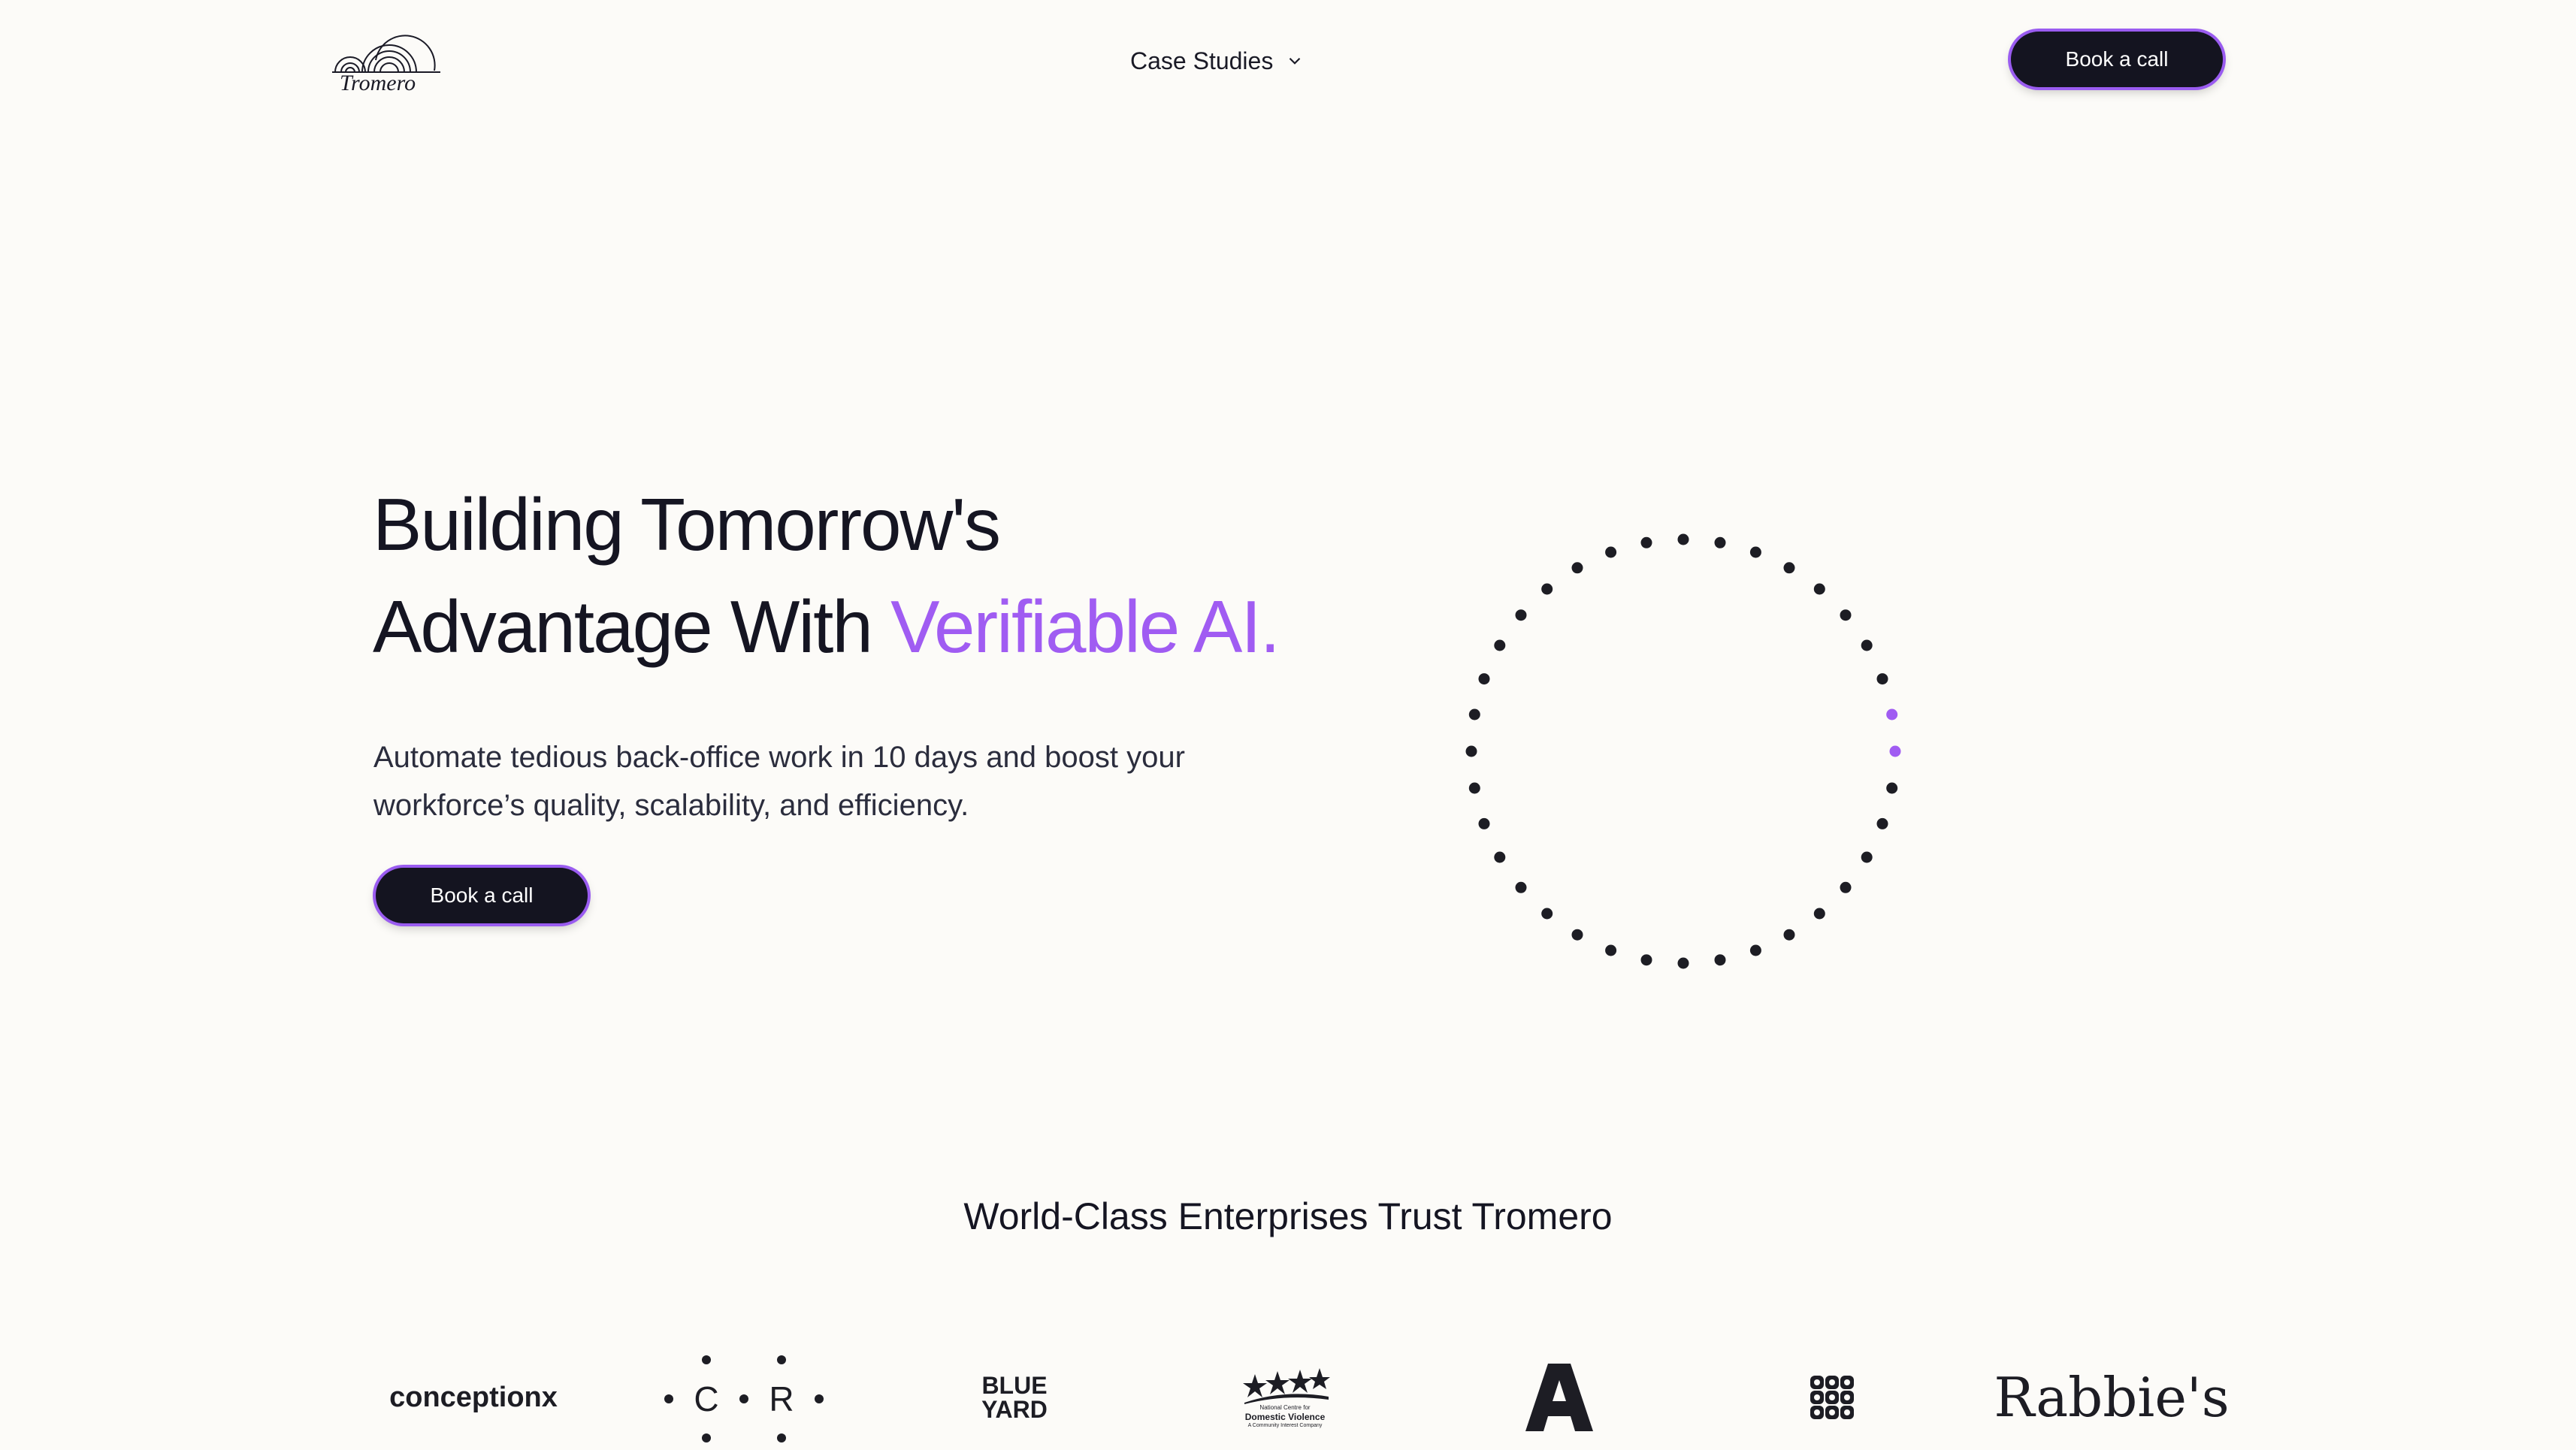  I want to click on rabbies-logo-text: Rabbie's, so click(2112, 1397).